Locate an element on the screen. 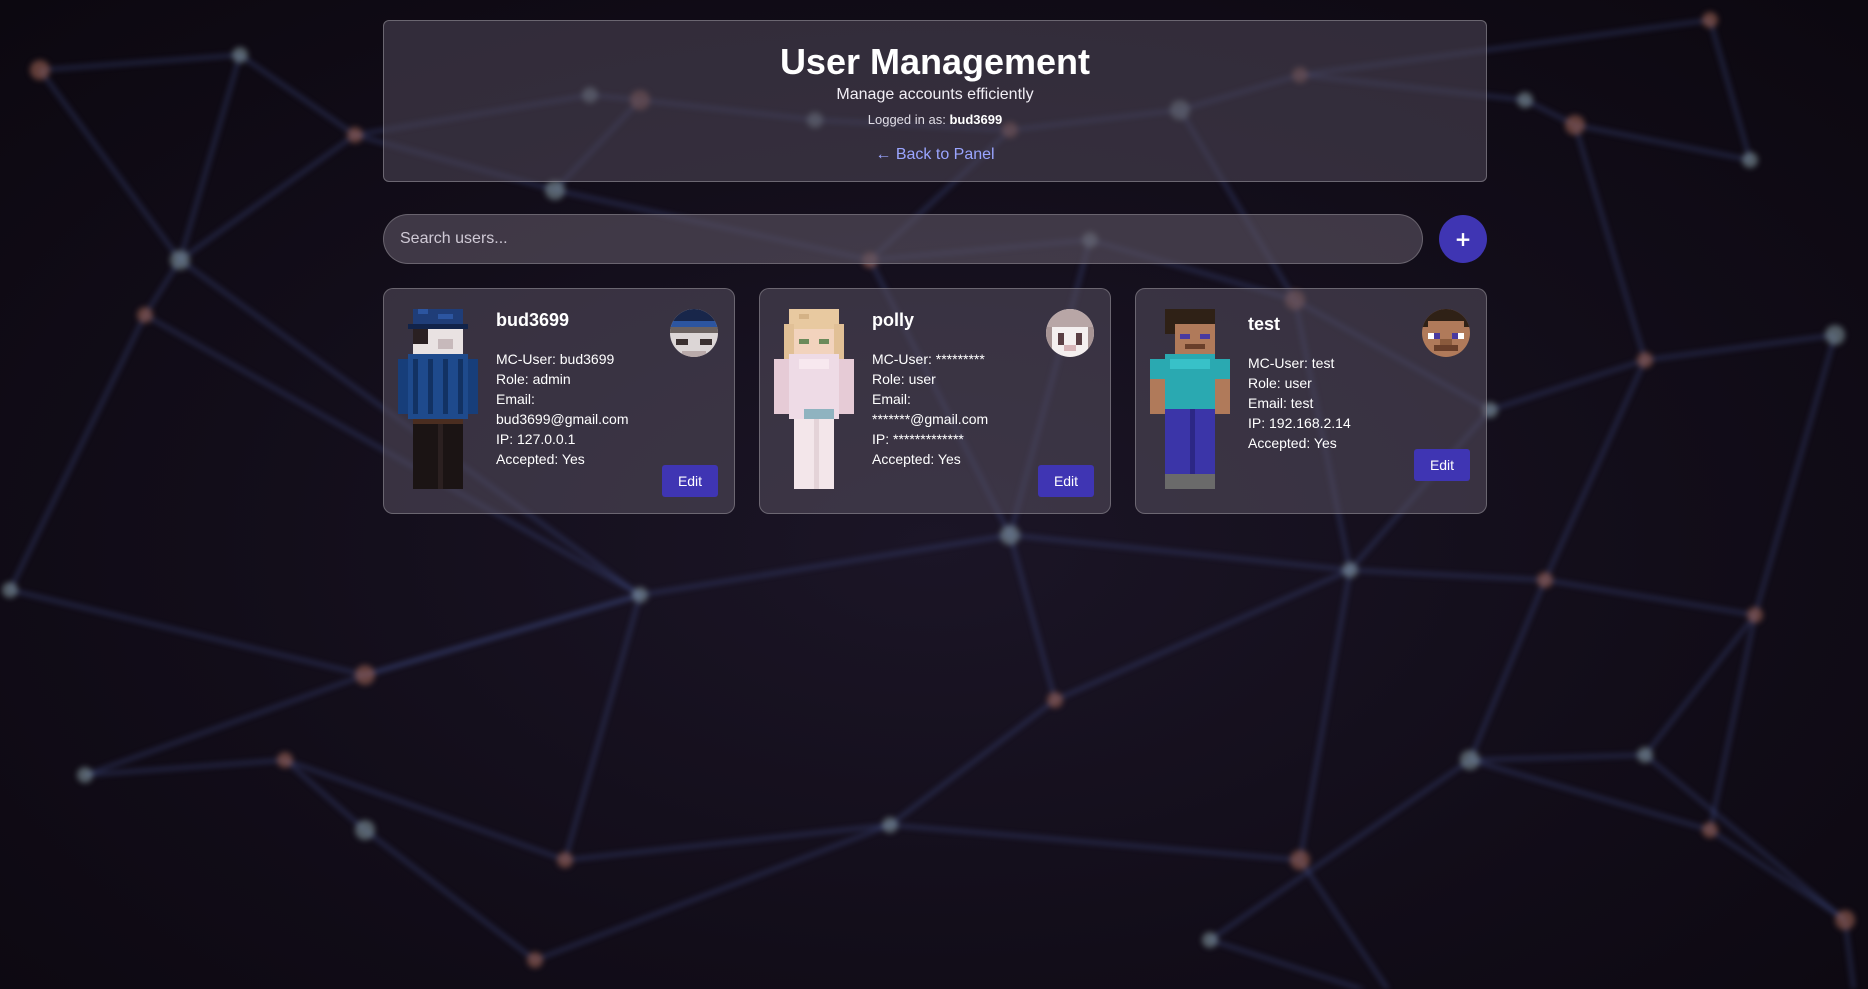  user-name: bud3699 is located at coordinates (533, 320).